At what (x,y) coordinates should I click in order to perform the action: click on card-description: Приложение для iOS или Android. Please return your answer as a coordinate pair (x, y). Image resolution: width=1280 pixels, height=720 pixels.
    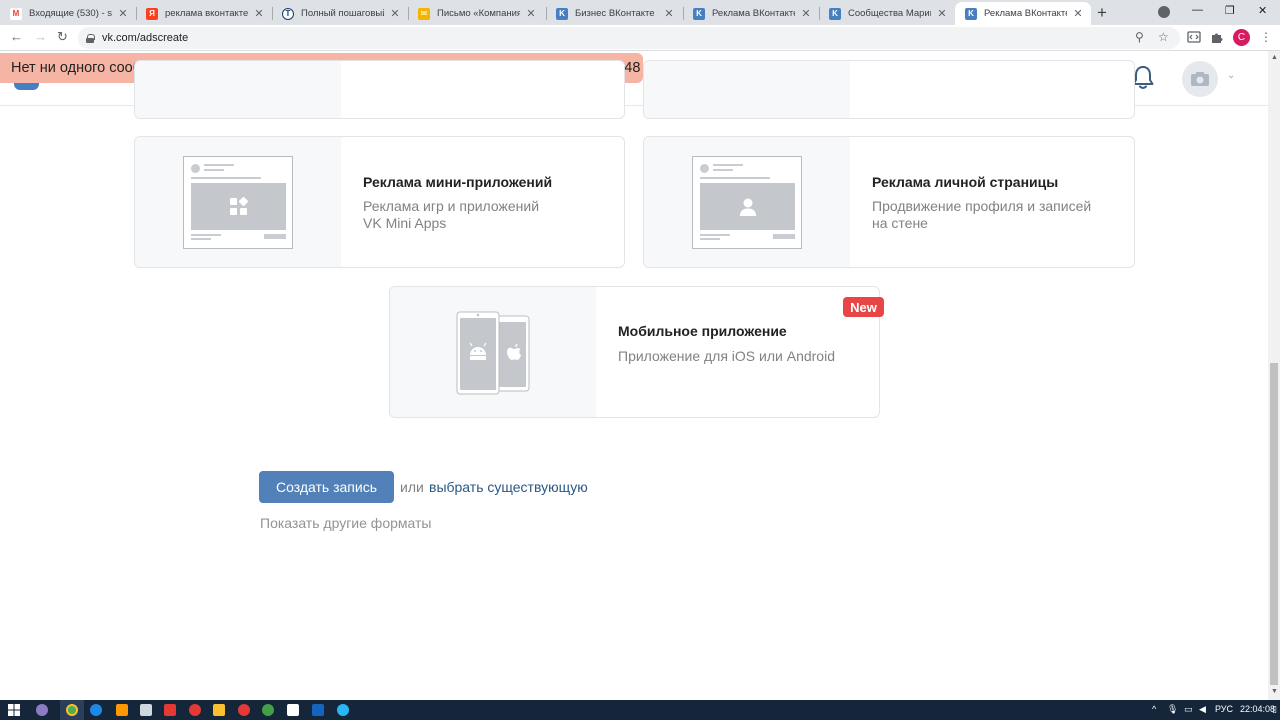
    Looking at the image, I should click on (726, 356).